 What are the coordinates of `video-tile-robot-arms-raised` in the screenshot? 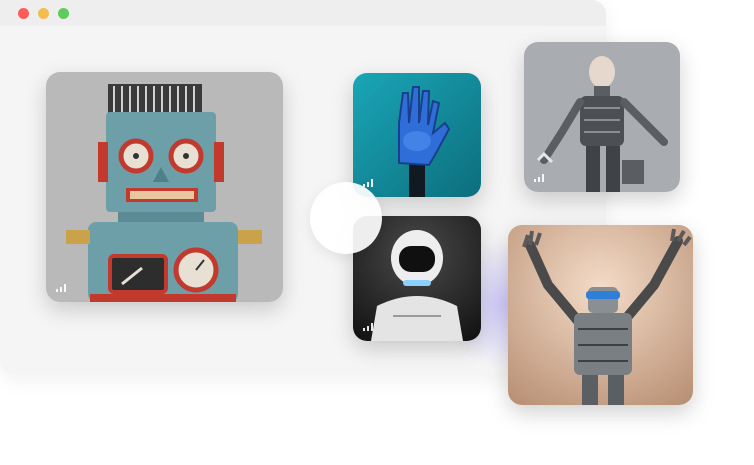 It's located at (600, 315).